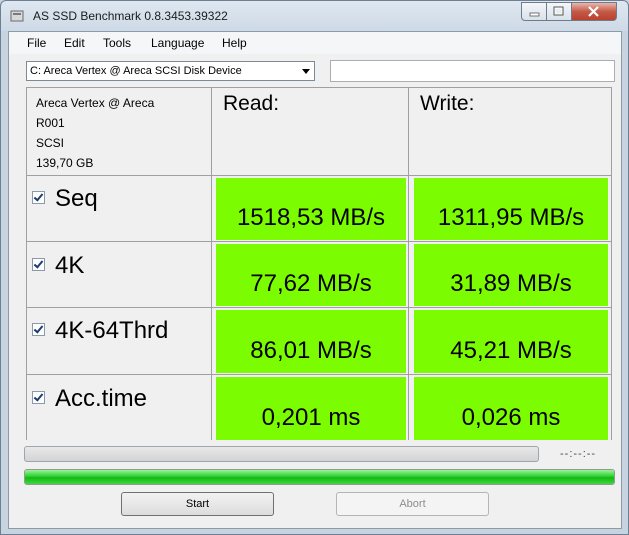 This screenshot has width=629, height=535. I want to click on minimize-button, so click(534, 11).